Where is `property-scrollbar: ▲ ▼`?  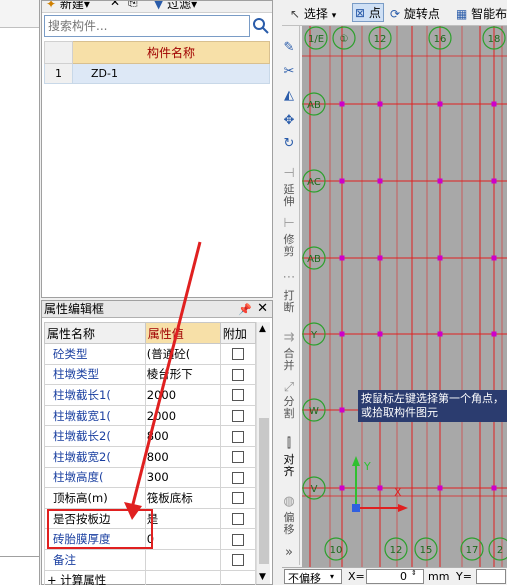 property-scrollbar: ▲ ▼ is located at coordinates (263, 453).